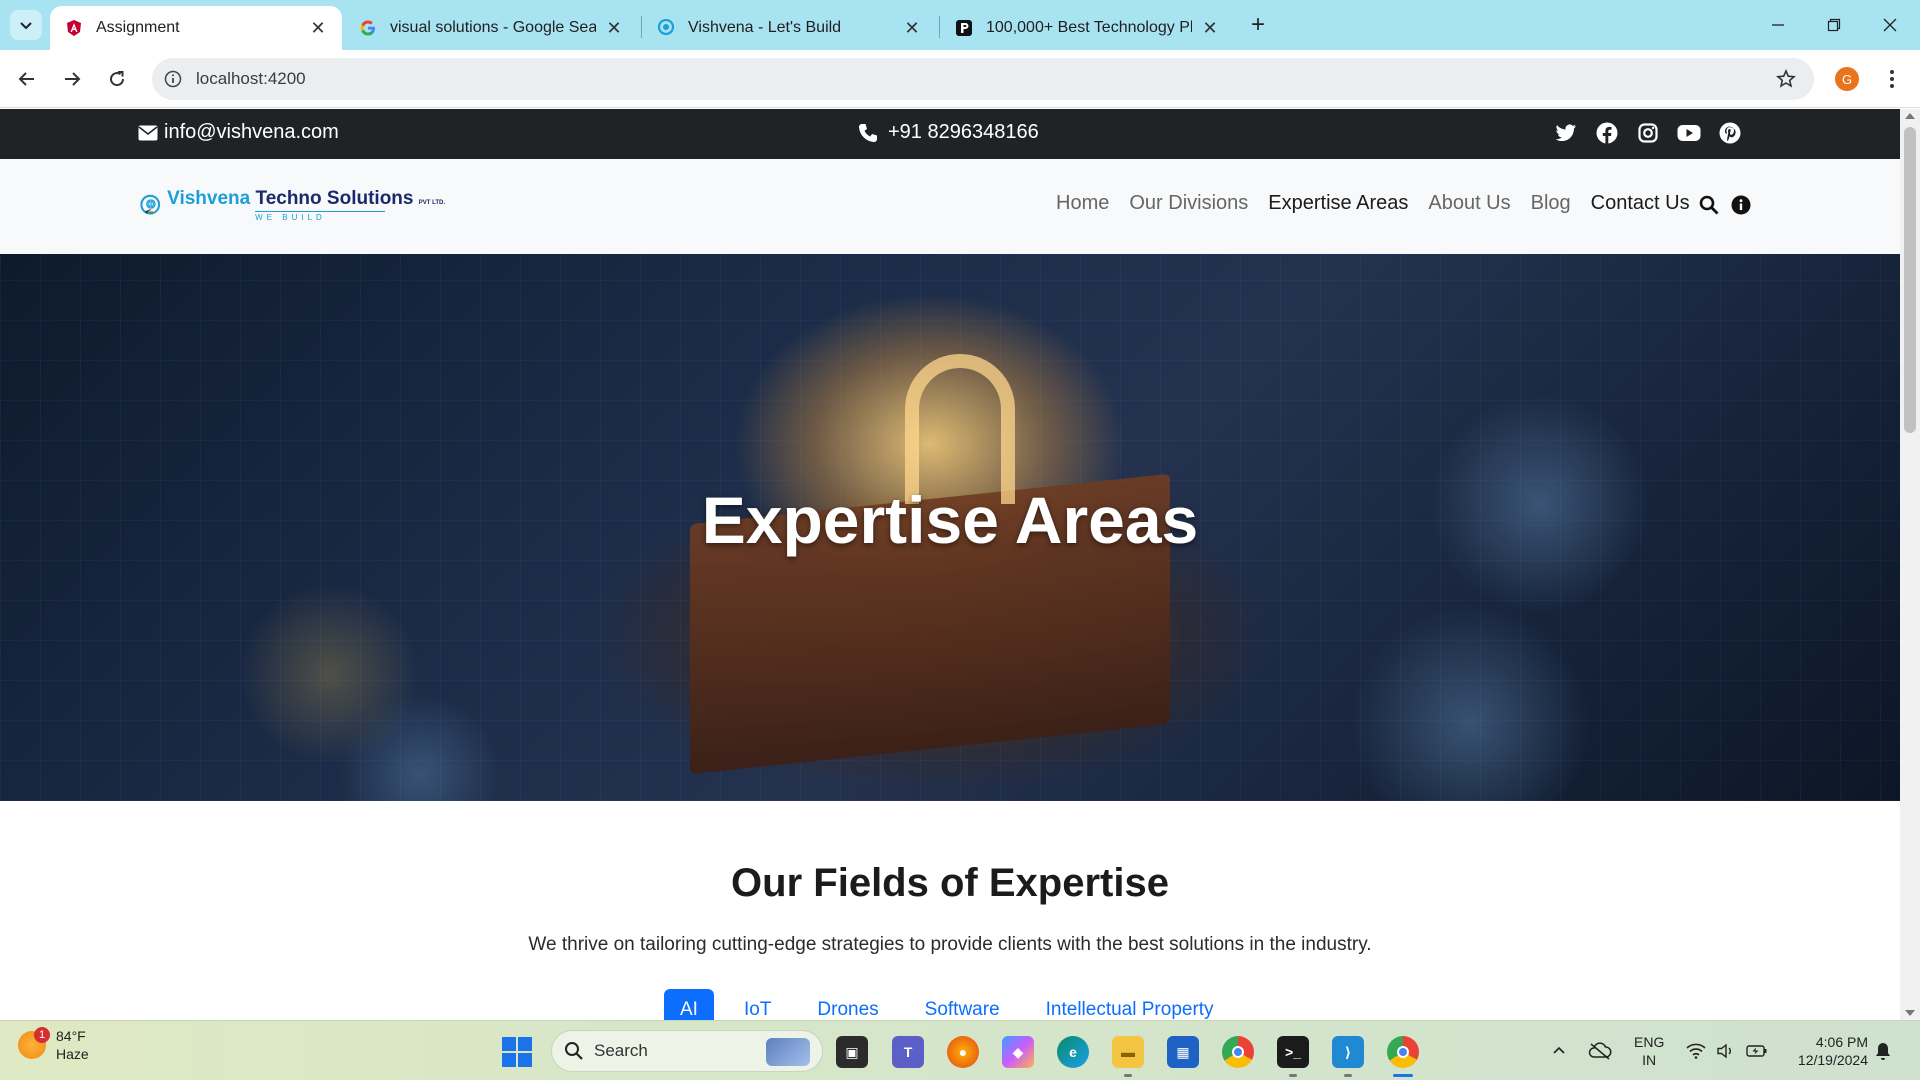 The height and width of the screenshot is (1080, 1920). I want to click on language-indicator: ENG IN, so click(1649, 1051).